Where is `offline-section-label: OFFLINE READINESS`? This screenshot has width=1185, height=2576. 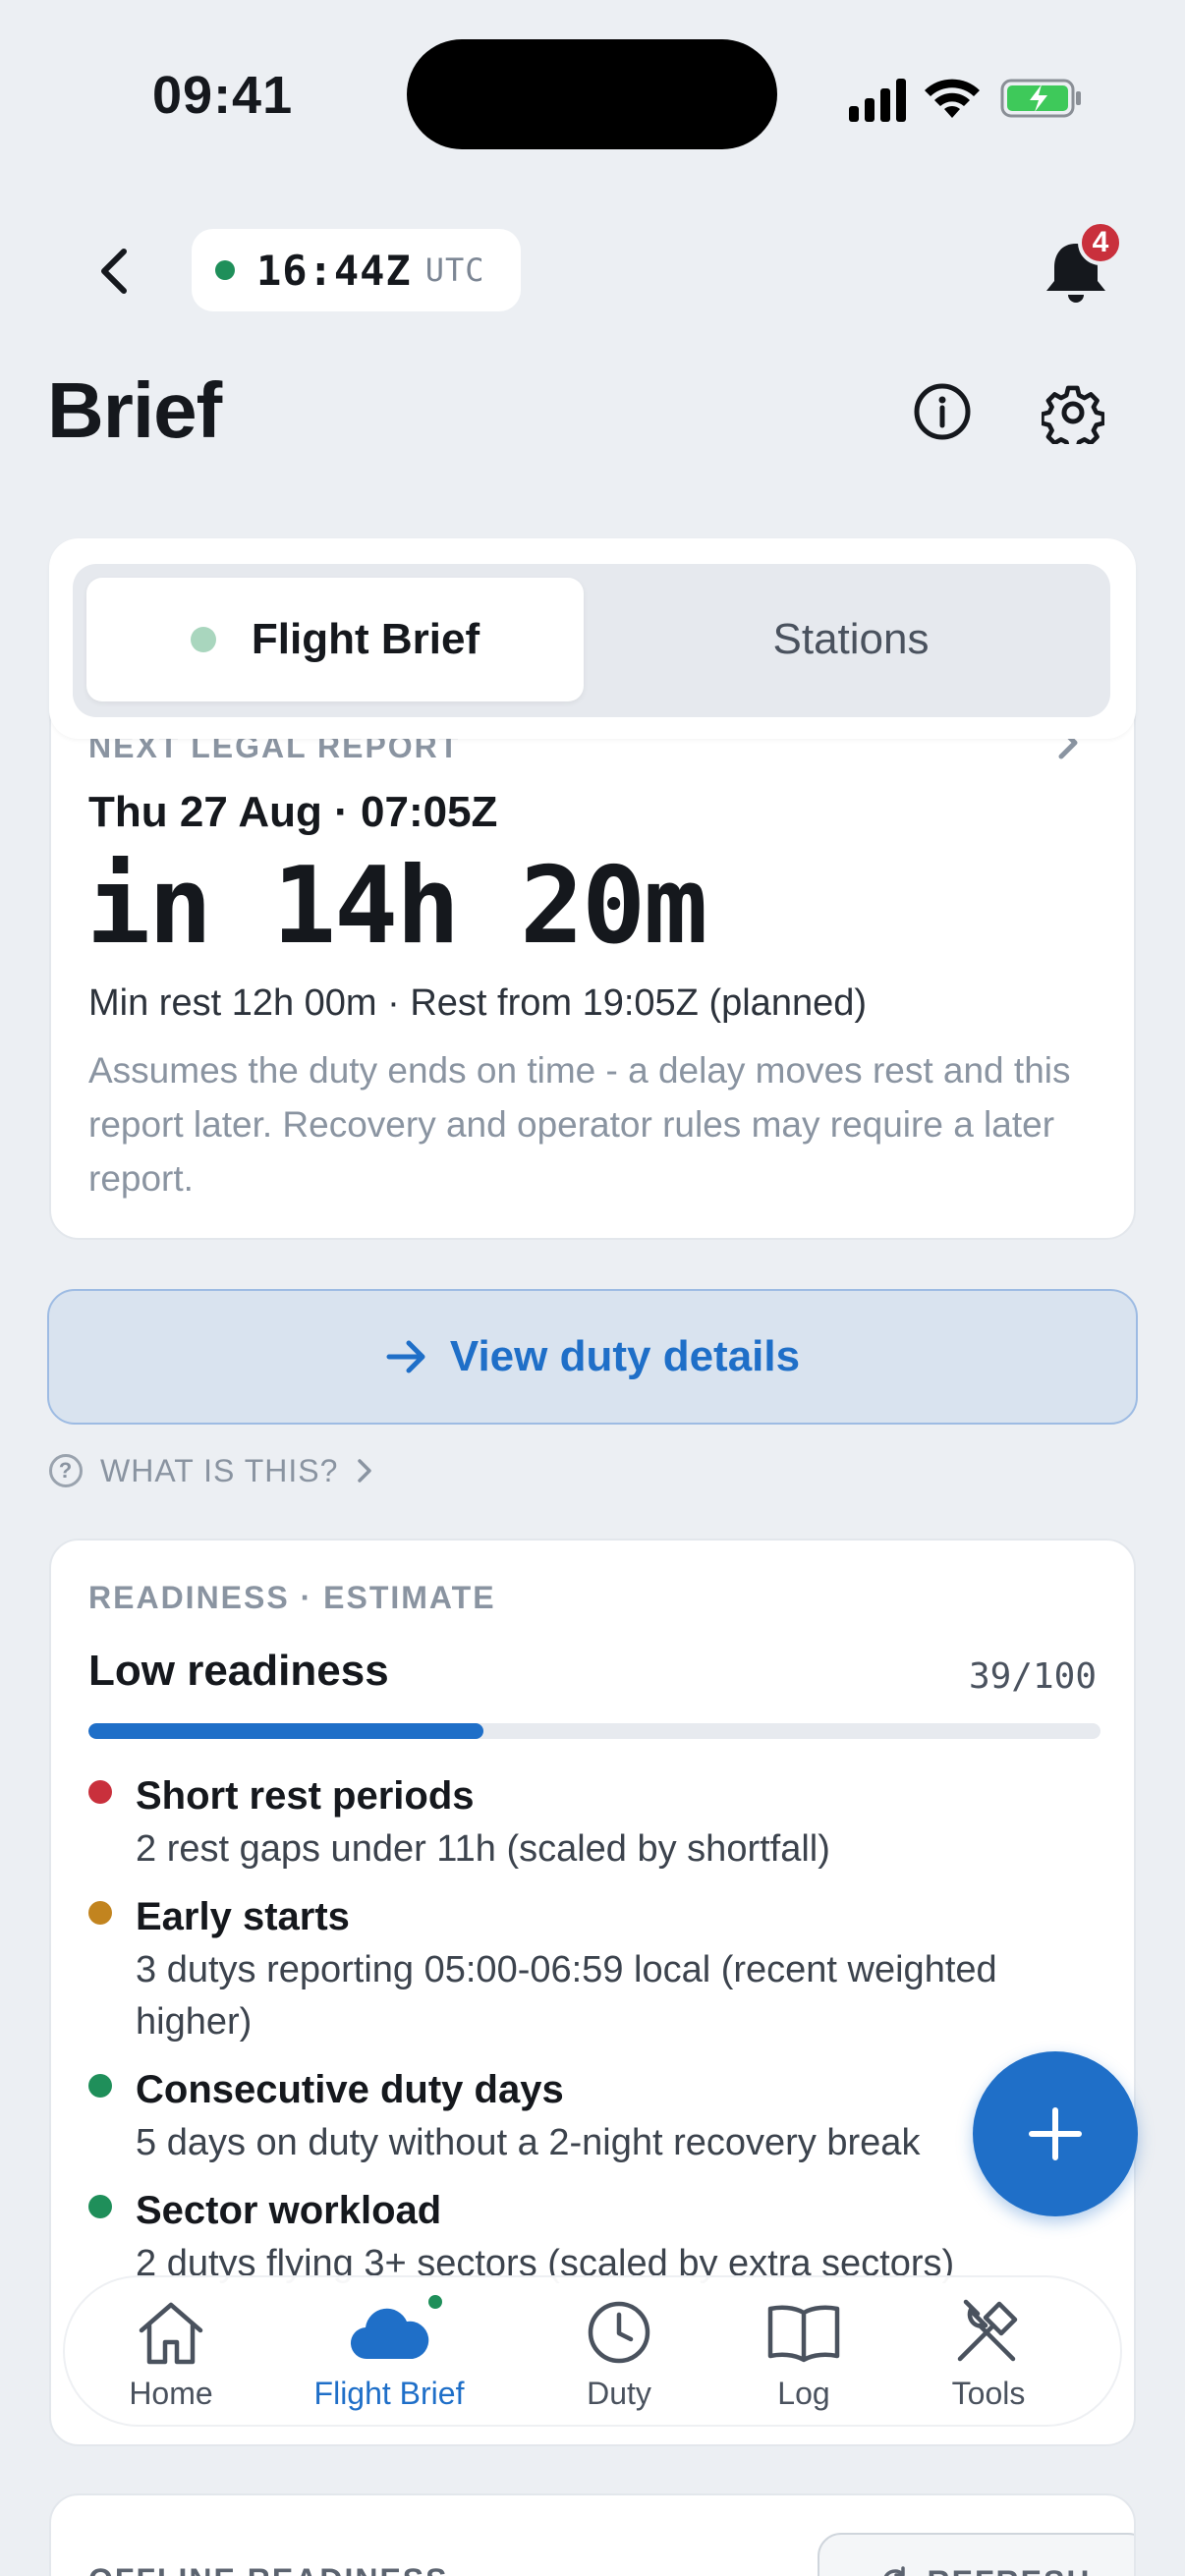 offline-section-label: OFFLINE READINESS is located at coordinates (268, 2569).